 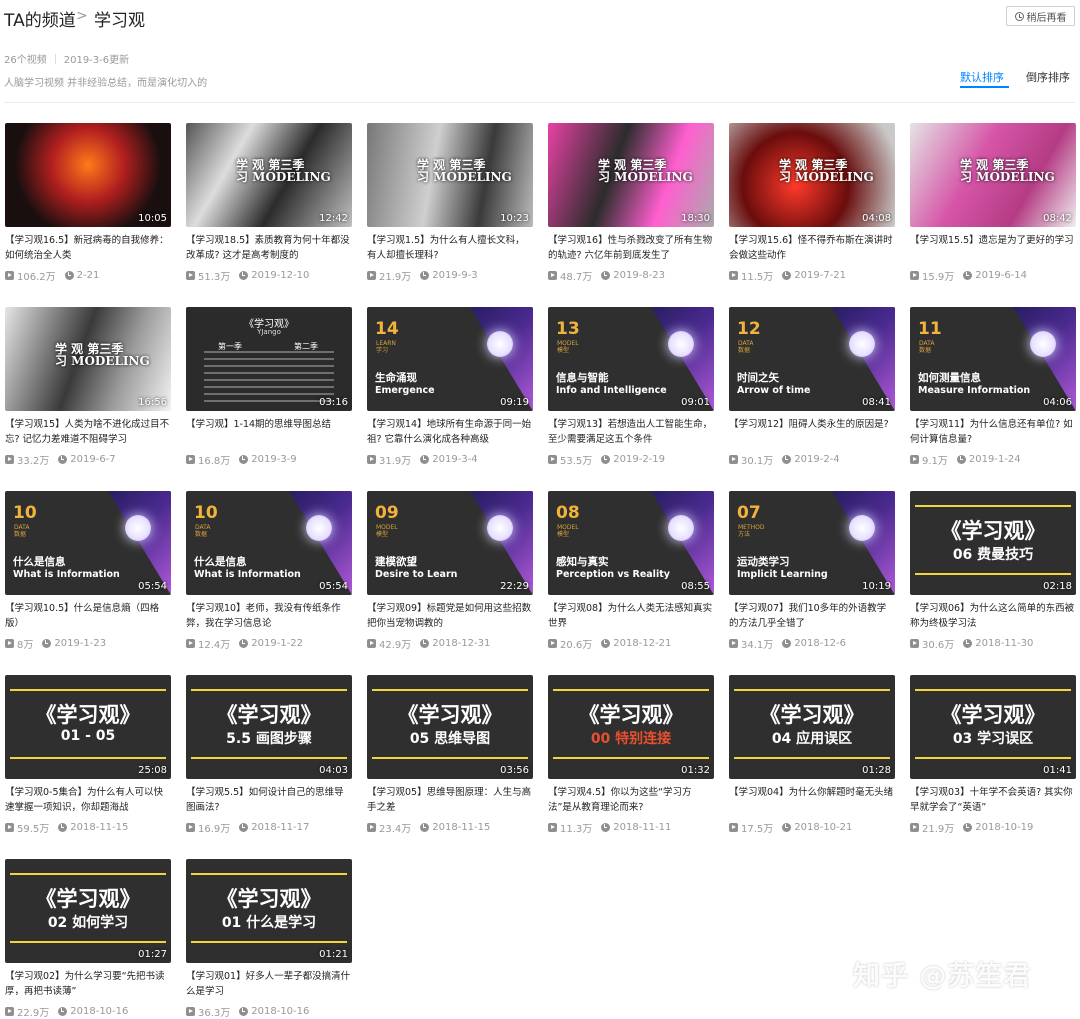 What do you see at coordinates (993, 359) in the screenshot?
I see `video-thumbnail: 11 DATA 数据 如何测量信息 Measure Information 04:06` at bounding box center [993, 359].